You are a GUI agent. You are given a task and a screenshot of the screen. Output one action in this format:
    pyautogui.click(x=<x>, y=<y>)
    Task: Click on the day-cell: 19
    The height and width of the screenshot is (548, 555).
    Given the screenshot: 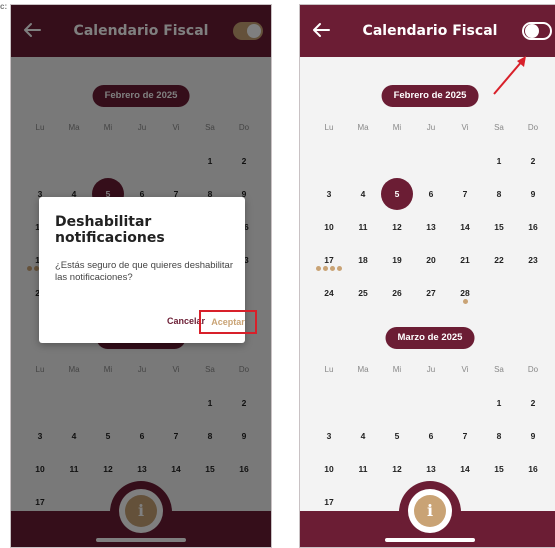 What is the action you would take?
    pyautogui.click(x=397, y=260)
    